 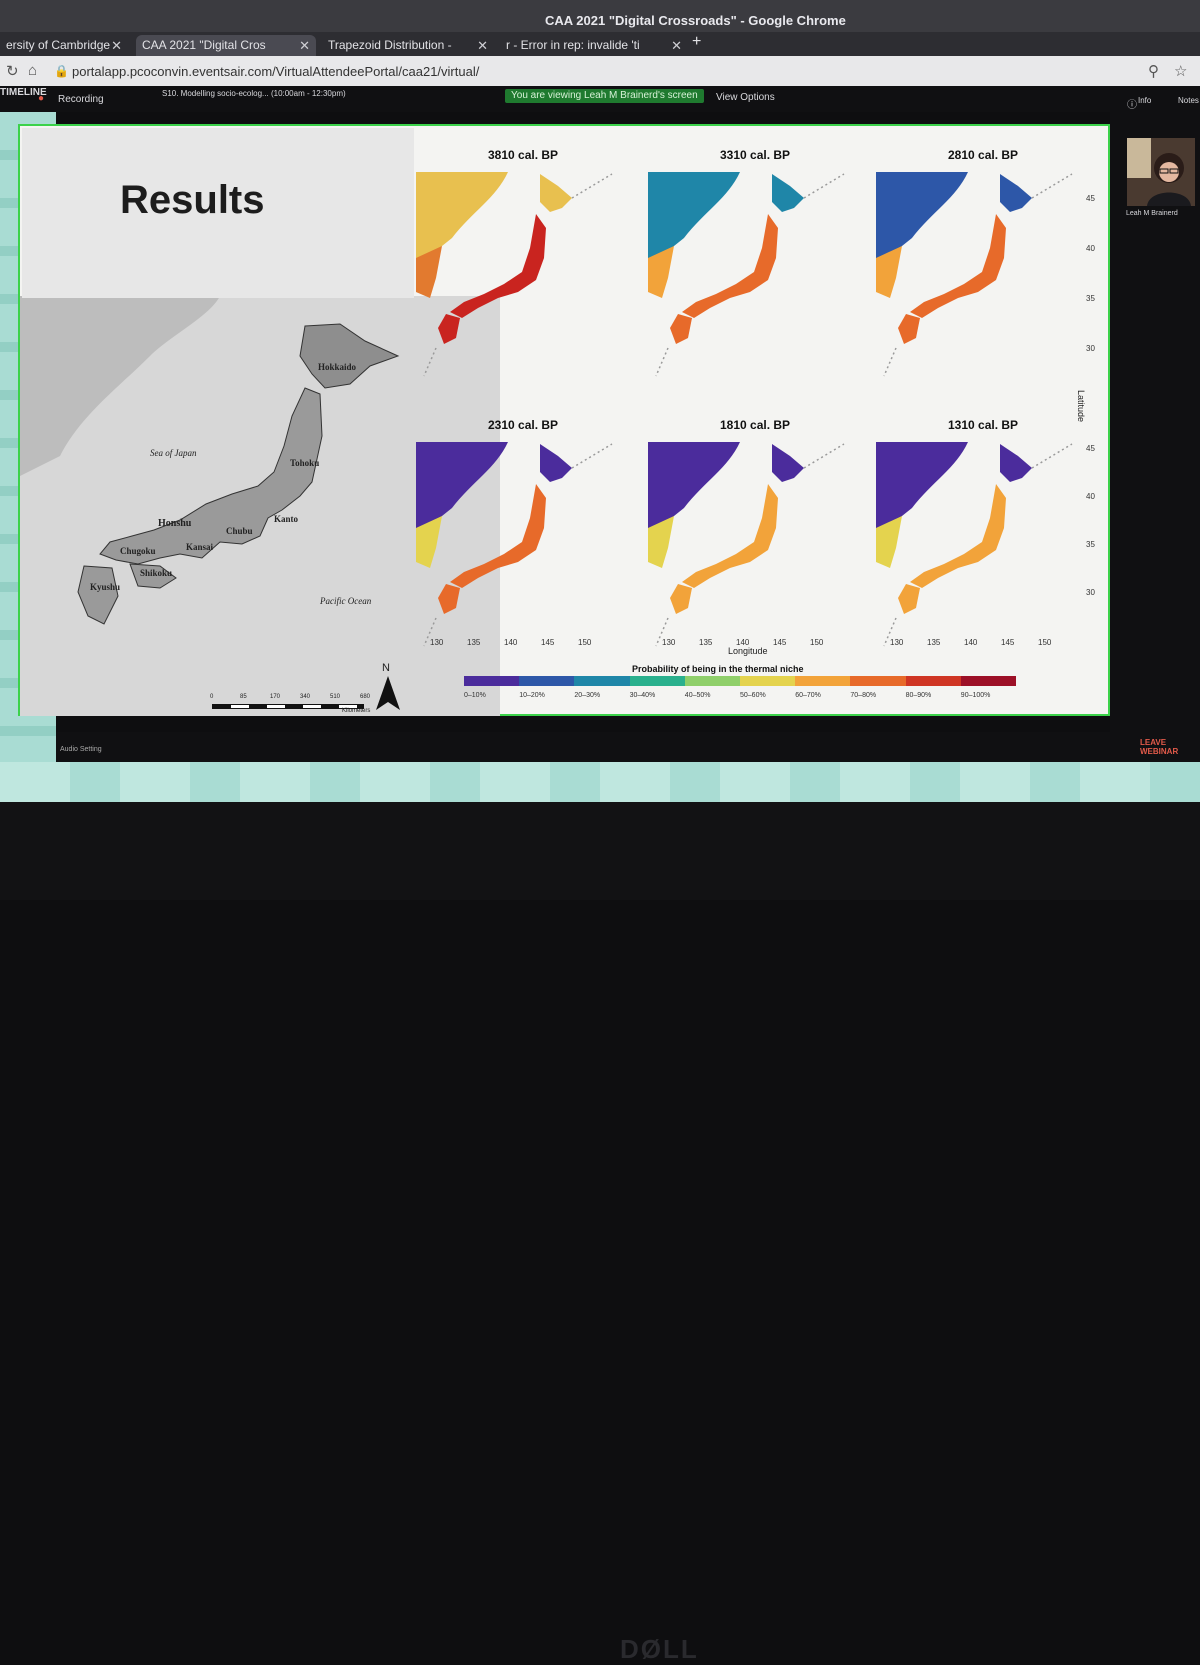 I want to click on scale-tick: 170, so click(x=275, y=697).